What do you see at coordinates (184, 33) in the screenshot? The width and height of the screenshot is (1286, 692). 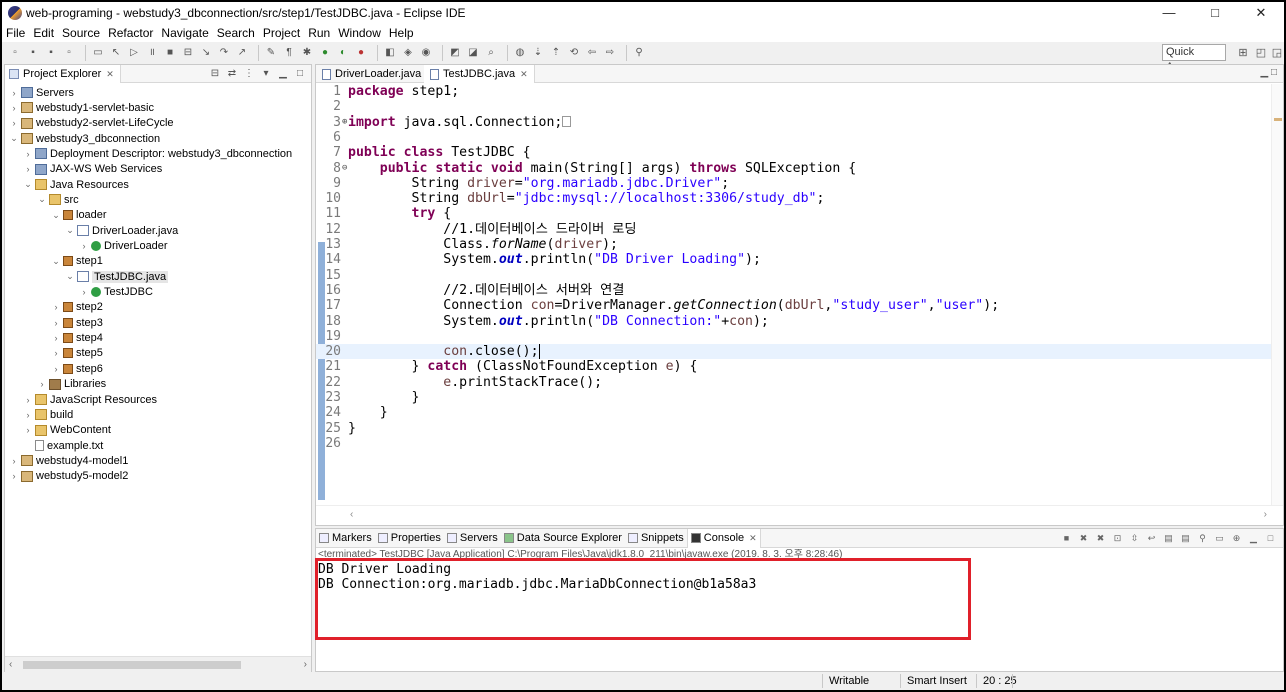 I see `menu-navigate: Navigate` at bounding box center [184, 33].